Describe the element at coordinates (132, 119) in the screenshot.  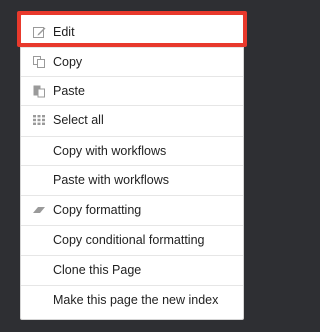
I see `menu-item-select-all: Select all` at that location.